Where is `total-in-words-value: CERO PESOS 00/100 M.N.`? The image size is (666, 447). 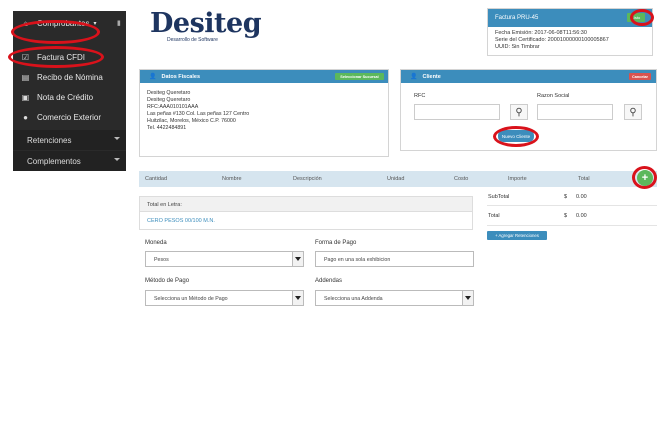
total-in-words-value: CERO PESOS 00/100 M.N. is located at coordinates (181, 221).